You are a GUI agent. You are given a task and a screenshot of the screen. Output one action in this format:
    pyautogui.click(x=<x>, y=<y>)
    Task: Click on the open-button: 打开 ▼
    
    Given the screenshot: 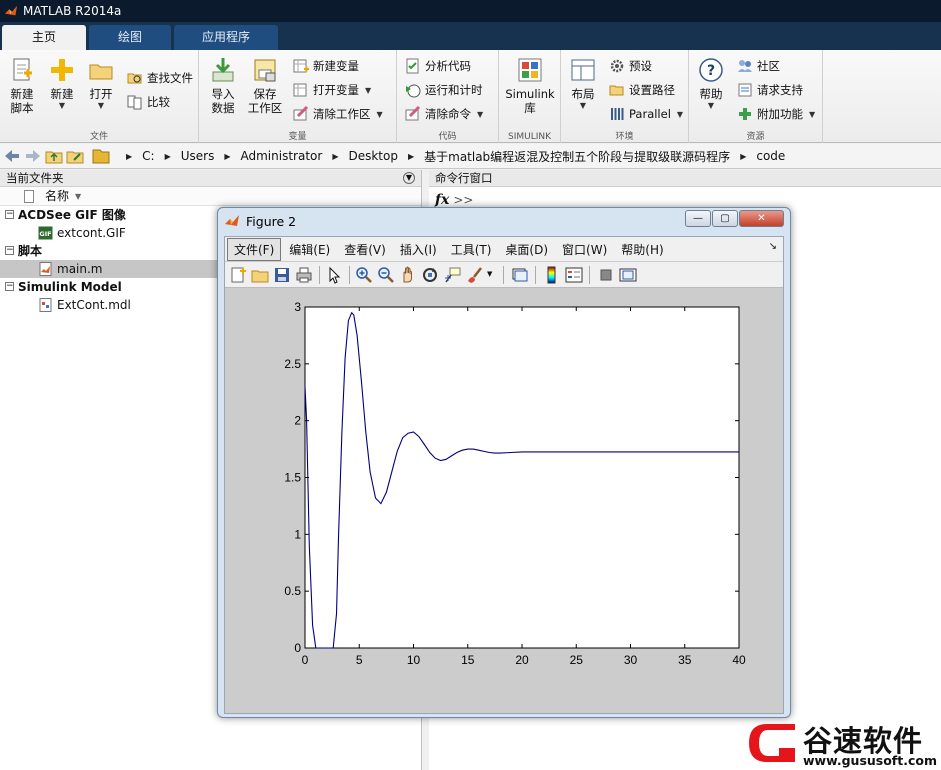 What is the action you would take?
    pyautogui.click(x=101, y=83)
    